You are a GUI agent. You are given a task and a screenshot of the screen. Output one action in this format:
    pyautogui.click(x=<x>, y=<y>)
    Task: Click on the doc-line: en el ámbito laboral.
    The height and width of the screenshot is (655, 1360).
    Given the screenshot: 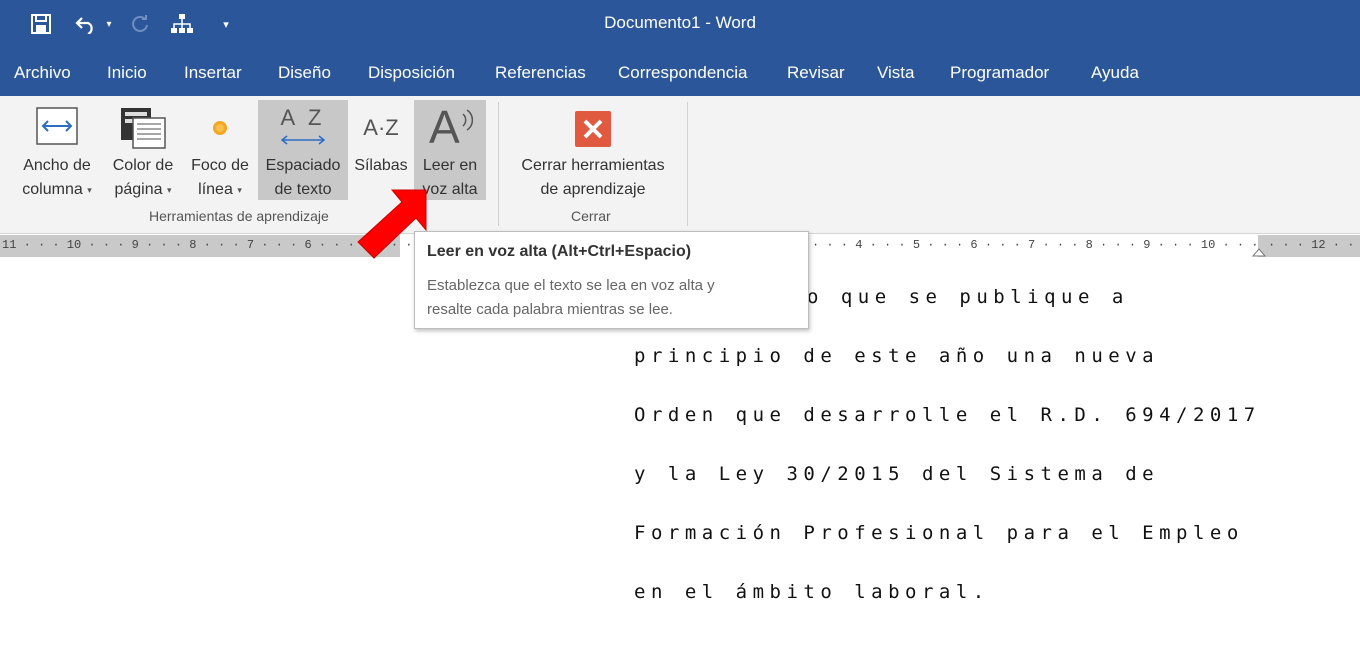 What is the action you would take?
    pyautogui.click(x=812, y=592)
    